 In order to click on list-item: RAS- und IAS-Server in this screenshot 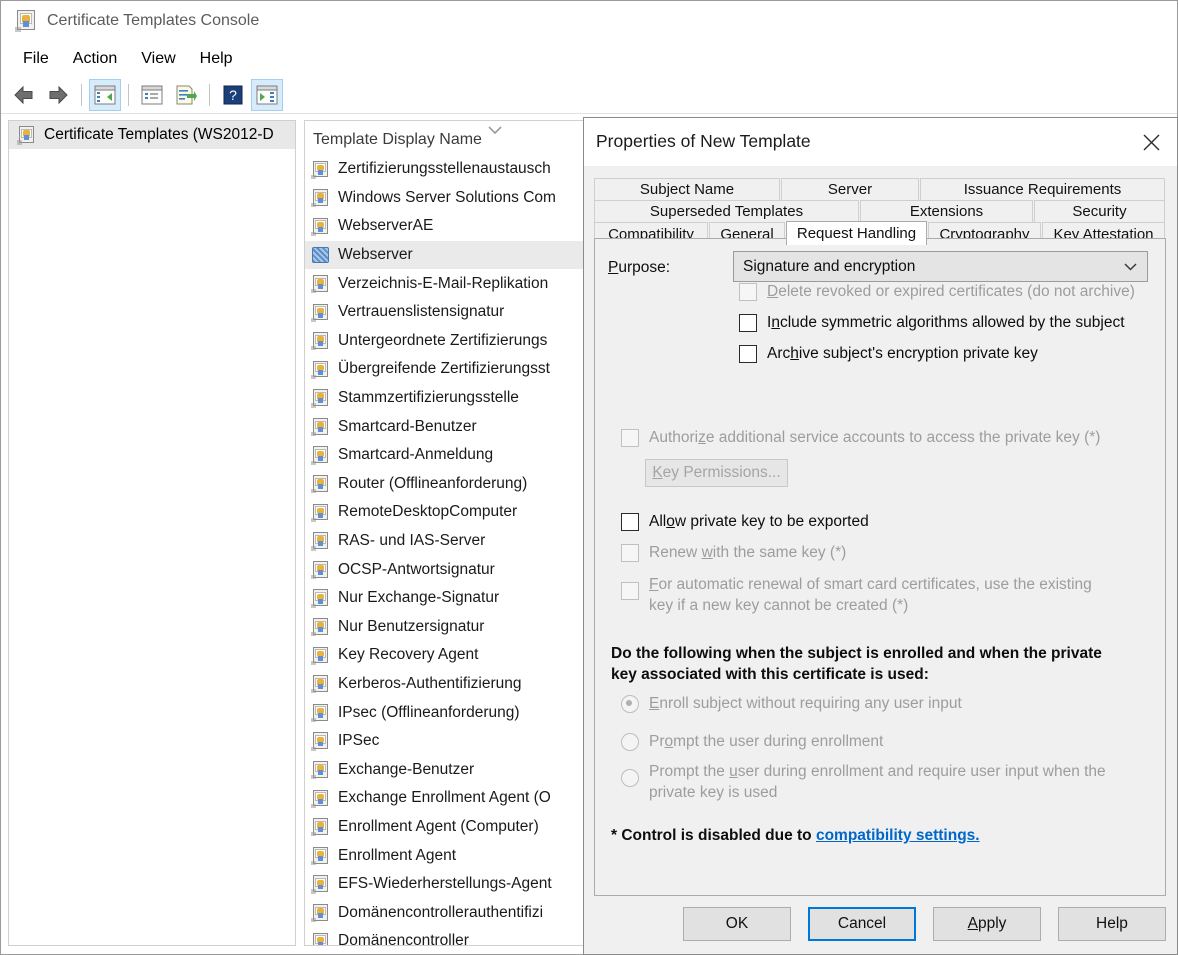, I will do `click(445, 541)`.